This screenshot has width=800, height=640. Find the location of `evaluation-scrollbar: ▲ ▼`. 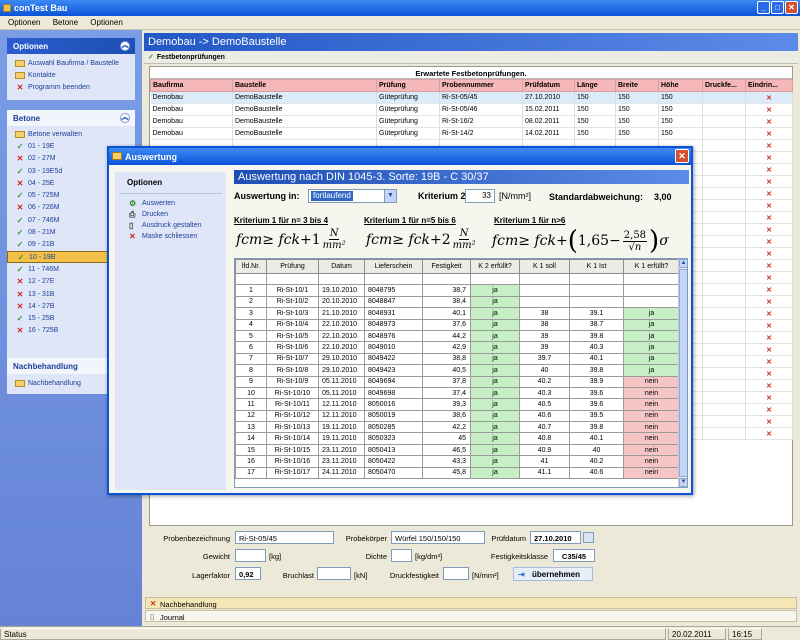

evaluation-scrollbar: ▲ ▼ is located at coordinates (682, 373).